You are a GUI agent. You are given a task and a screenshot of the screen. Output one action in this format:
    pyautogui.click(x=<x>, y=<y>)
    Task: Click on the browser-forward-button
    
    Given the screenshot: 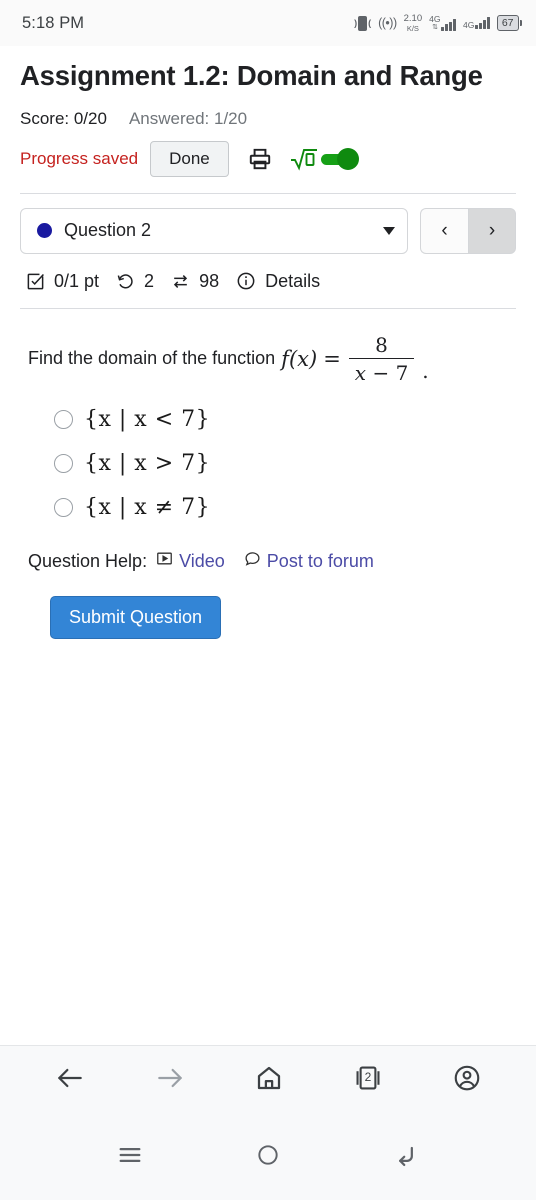 What is the action you would take?
    pyautogui.click(x=170, y=1078)
    